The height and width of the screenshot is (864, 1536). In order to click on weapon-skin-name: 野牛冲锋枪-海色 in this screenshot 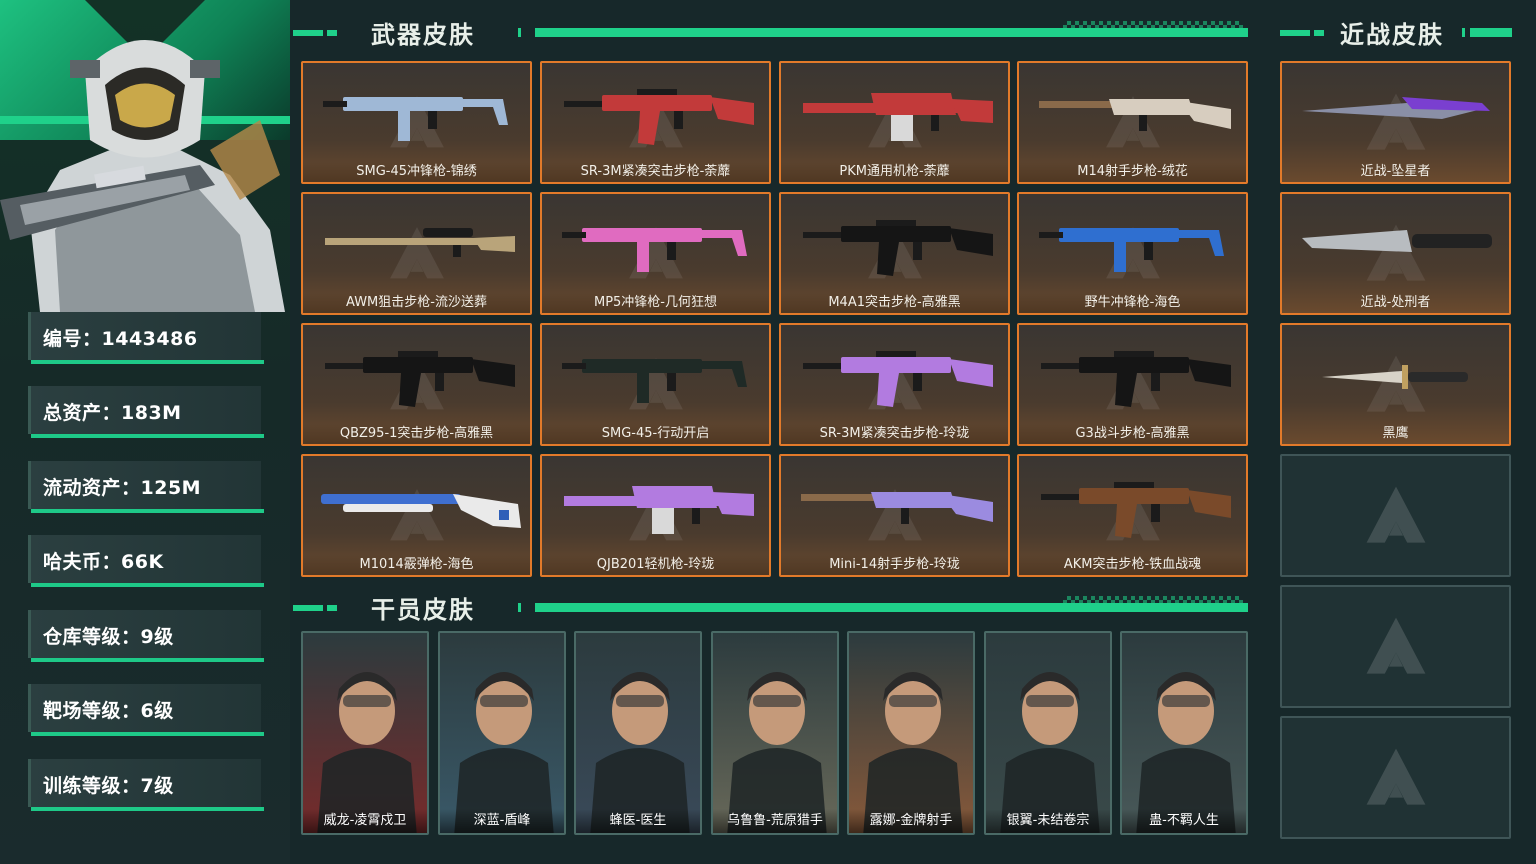, I will do `click(1132, 303)`.